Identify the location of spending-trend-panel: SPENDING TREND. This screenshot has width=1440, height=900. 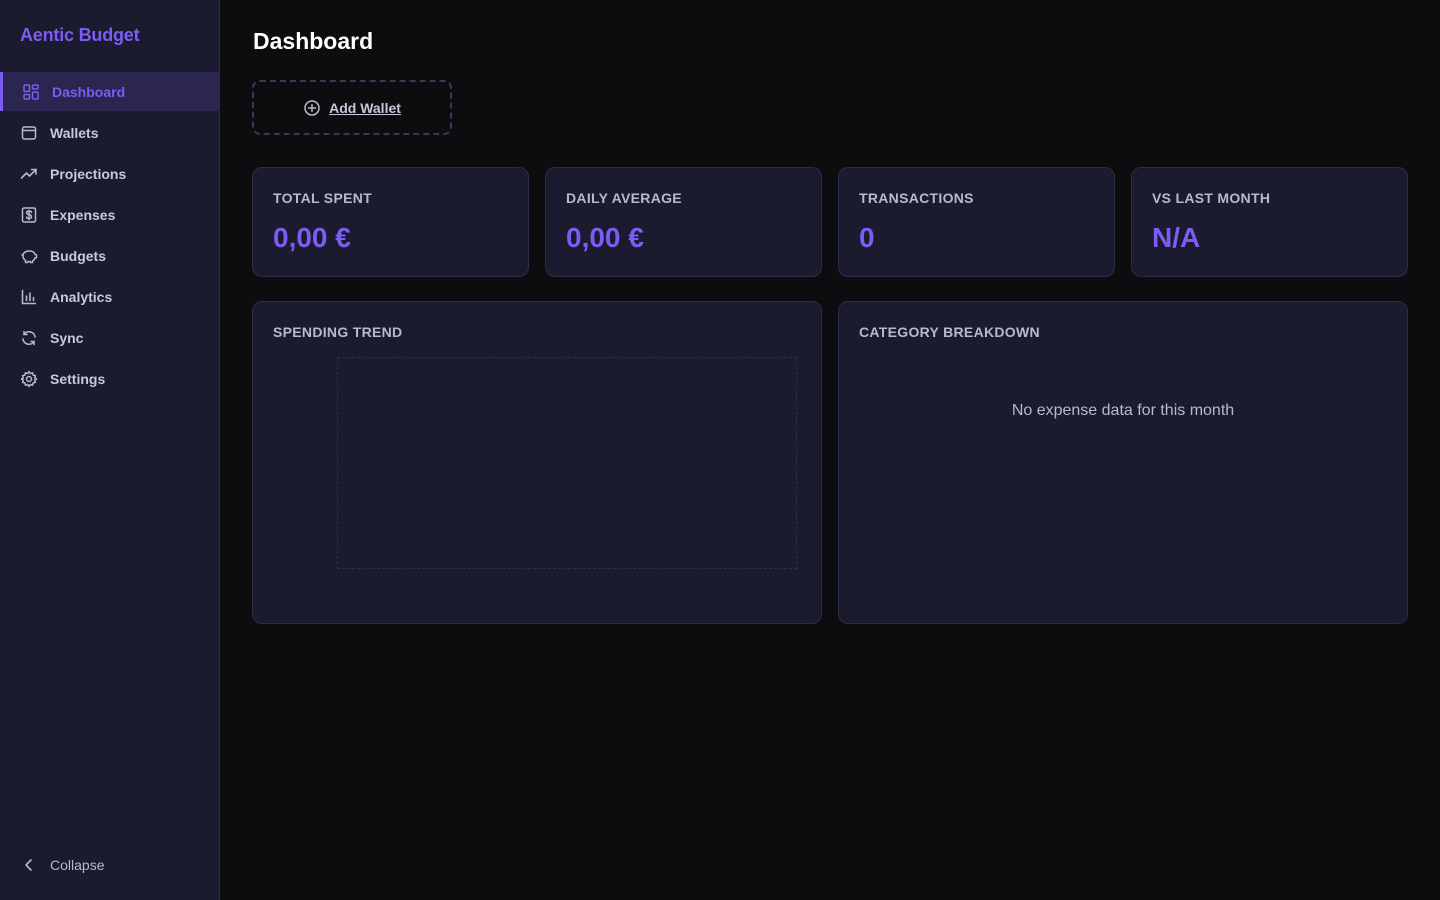
(537, 462).